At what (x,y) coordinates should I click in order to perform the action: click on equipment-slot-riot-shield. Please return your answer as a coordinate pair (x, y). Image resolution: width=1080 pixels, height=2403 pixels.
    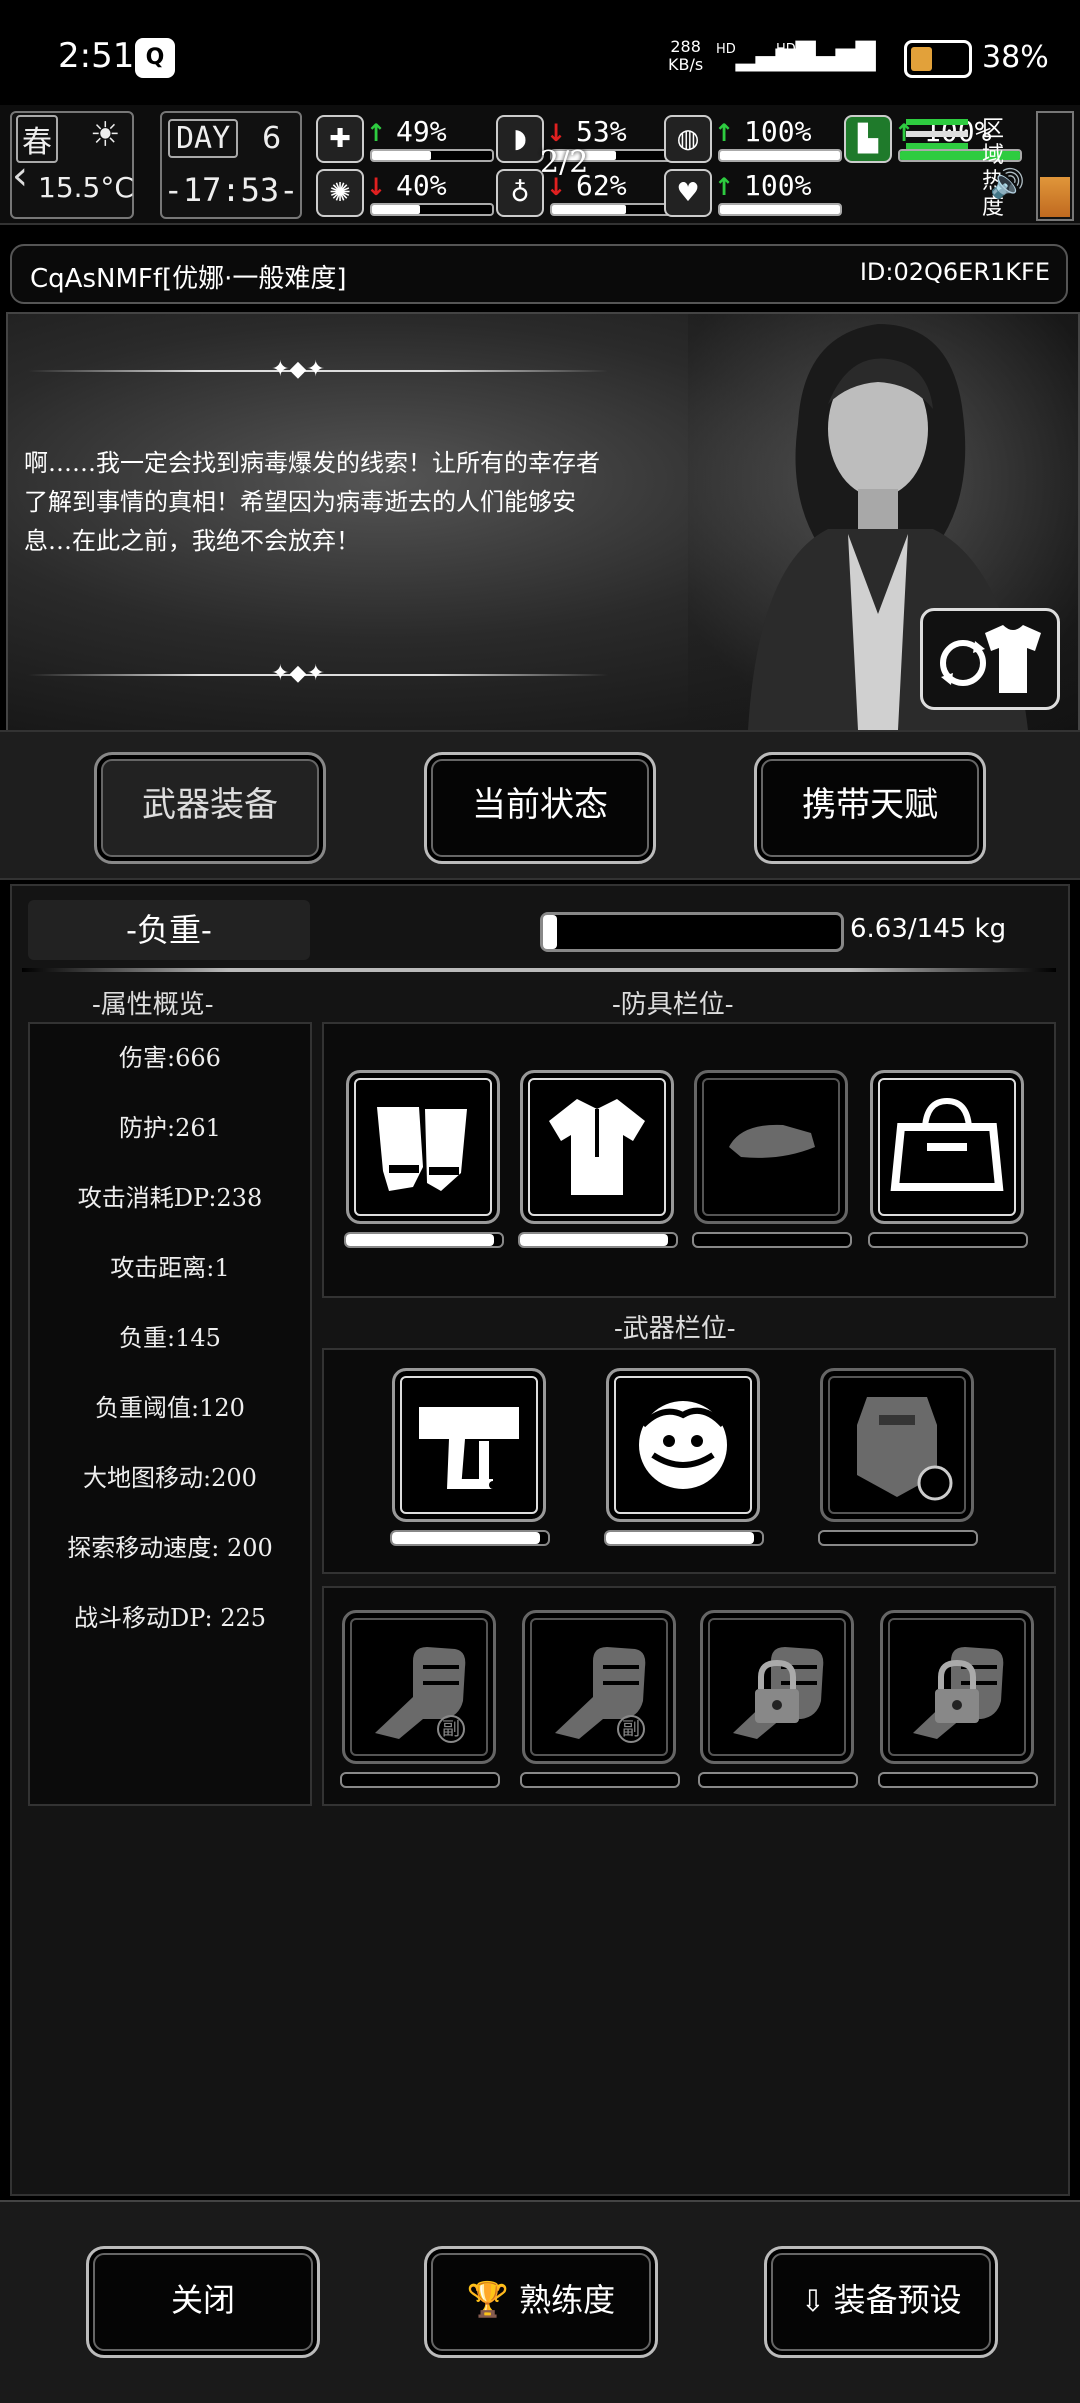
    Looking at the image, I should click on (897, 1445).